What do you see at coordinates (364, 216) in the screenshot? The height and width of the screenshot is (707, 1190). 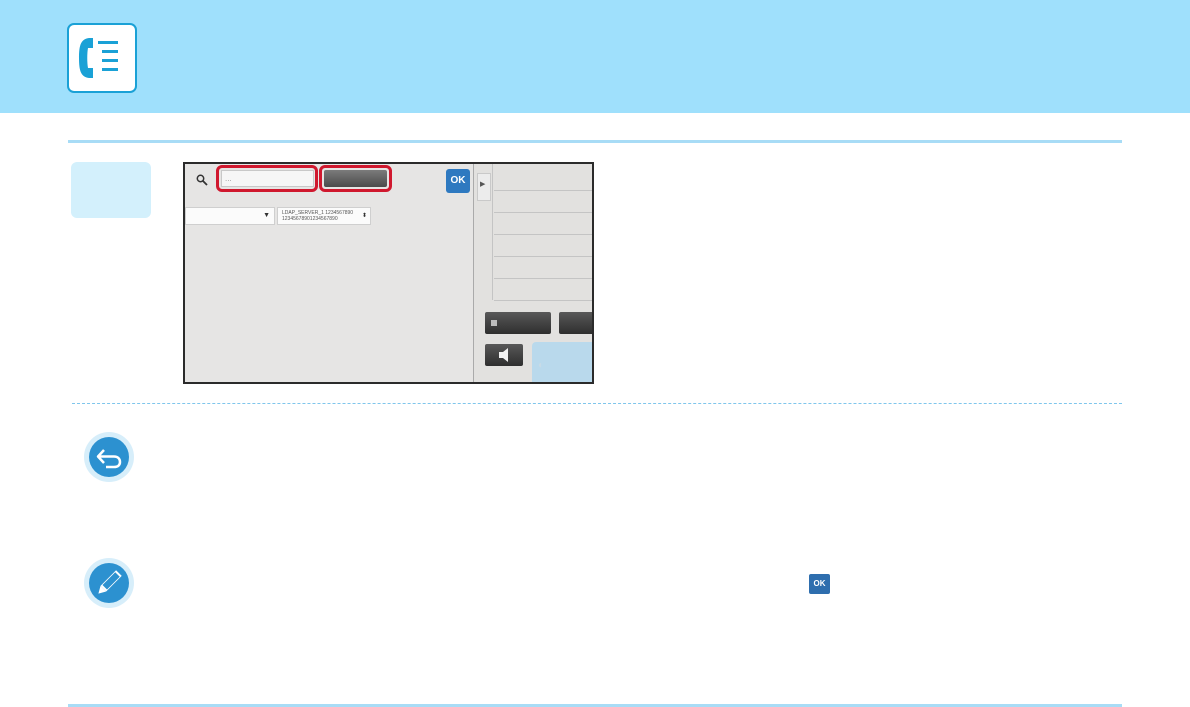 I see `updown-arrow-icon: ⬍` at bounding box center [364, 216].